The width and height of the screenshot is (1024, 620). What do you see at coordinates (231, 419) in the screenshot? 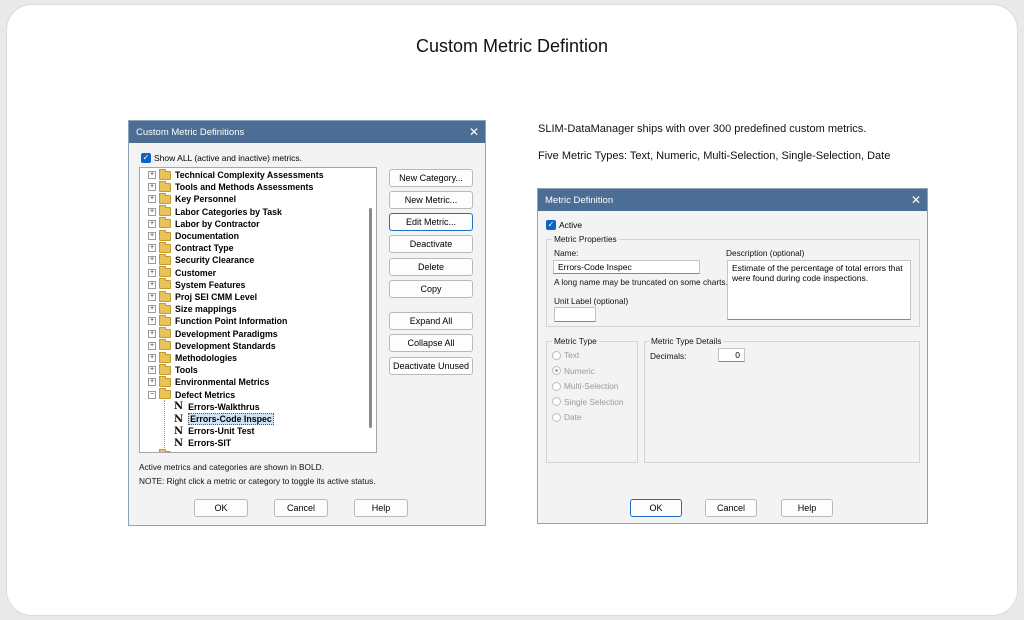
I see `tree-item-label: Errors-Code Inspec` at bounding box center [231, 419].